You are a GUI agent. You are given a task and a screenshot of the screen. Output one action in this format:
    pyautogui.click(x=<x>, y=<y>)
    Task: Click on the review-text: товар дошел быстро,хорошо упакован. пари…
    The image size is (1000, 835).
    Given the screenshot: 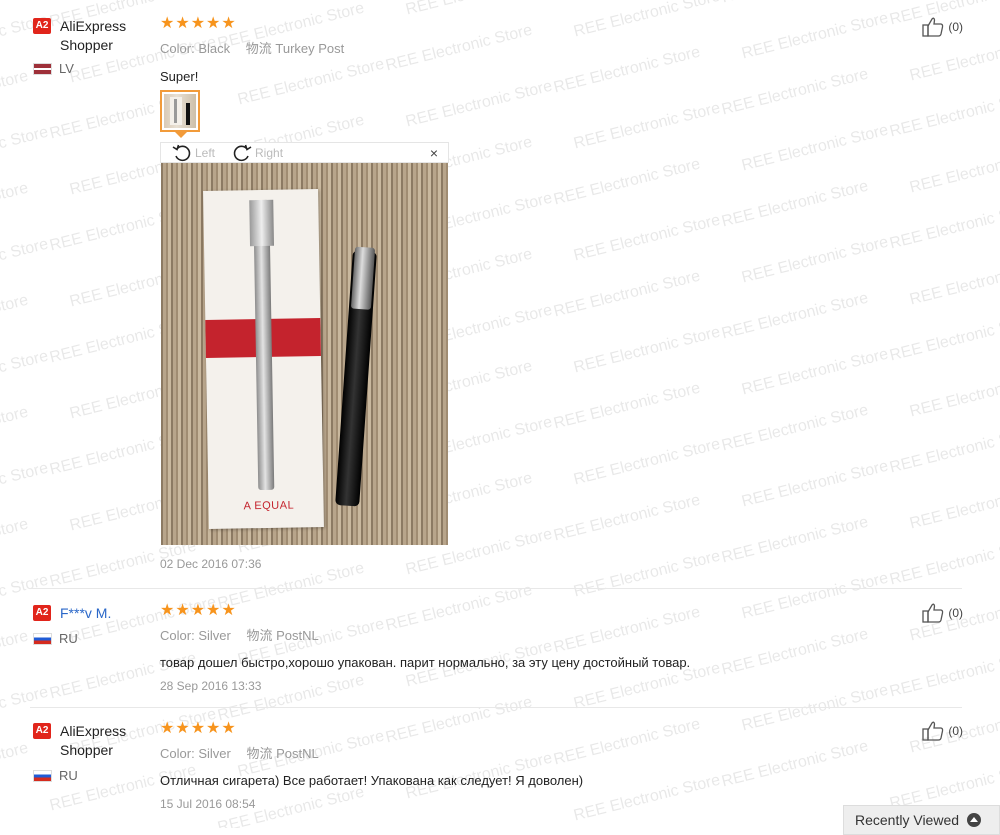 What is the action you would take?
    pyautogui.click(x=425, y=662)
    